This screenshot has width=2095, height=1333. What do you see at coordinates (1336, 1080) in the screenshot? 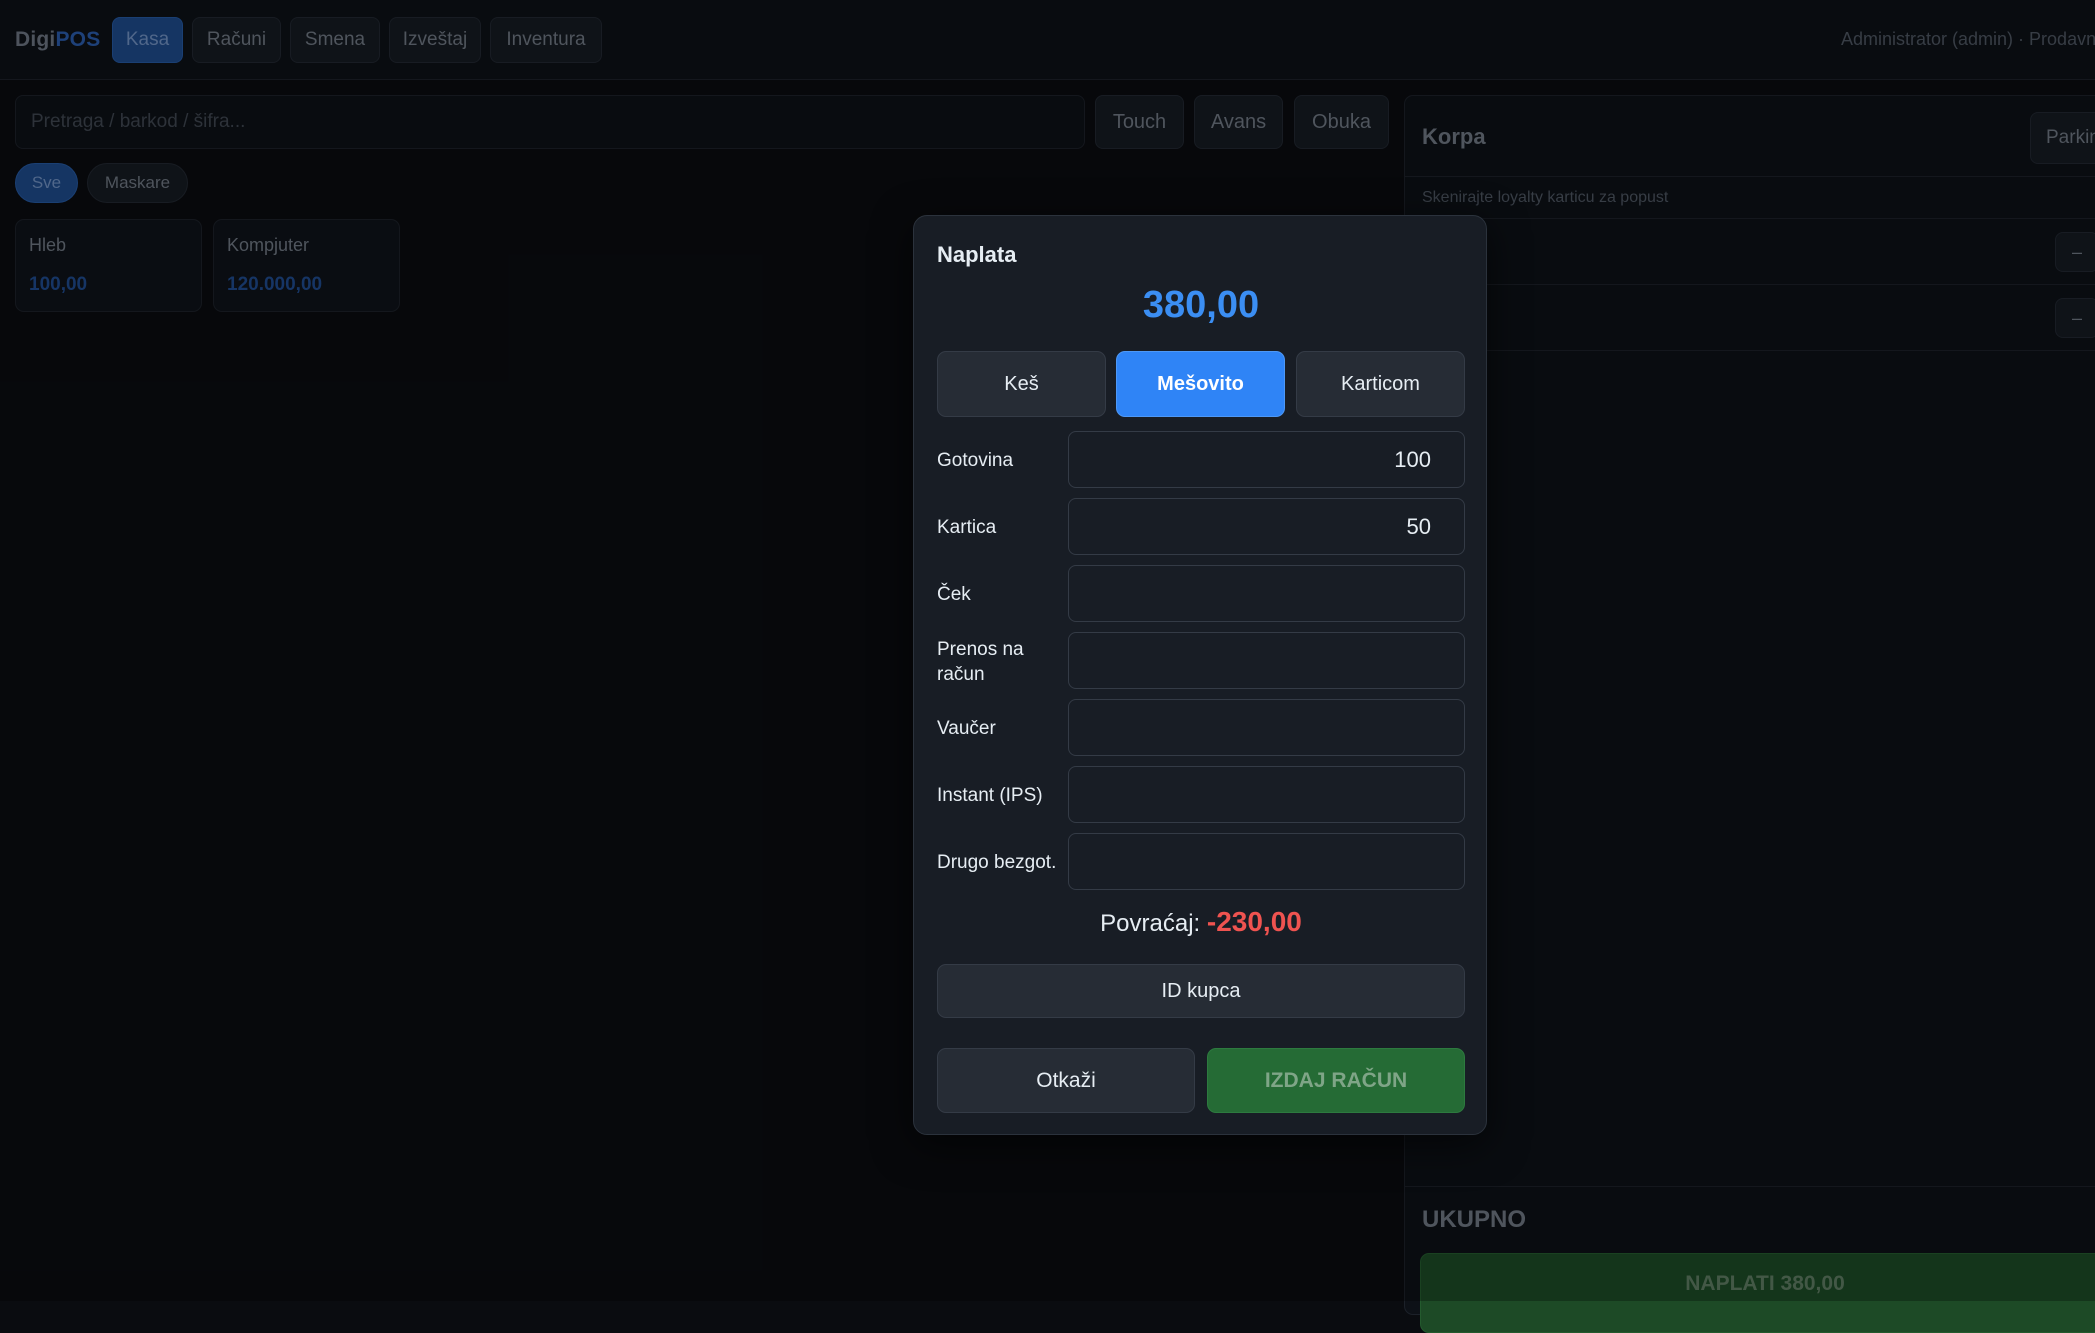
I see `issue-receipt-button: IZDAJ RAČUN` at bounding box center [1336, 1080].